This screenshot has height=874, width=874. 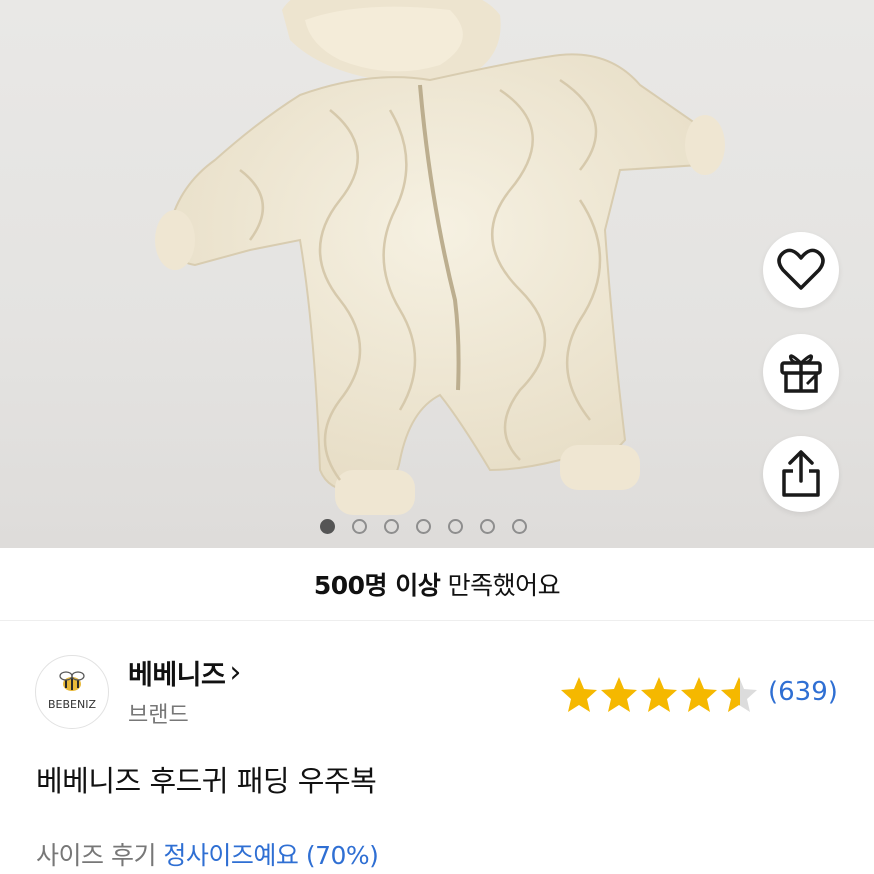 What do you see at coordinates (271, 855) in the screenshot?
I see `size-review-value: 정사이즈예요 (70%)` at bounding box center [271, 855].